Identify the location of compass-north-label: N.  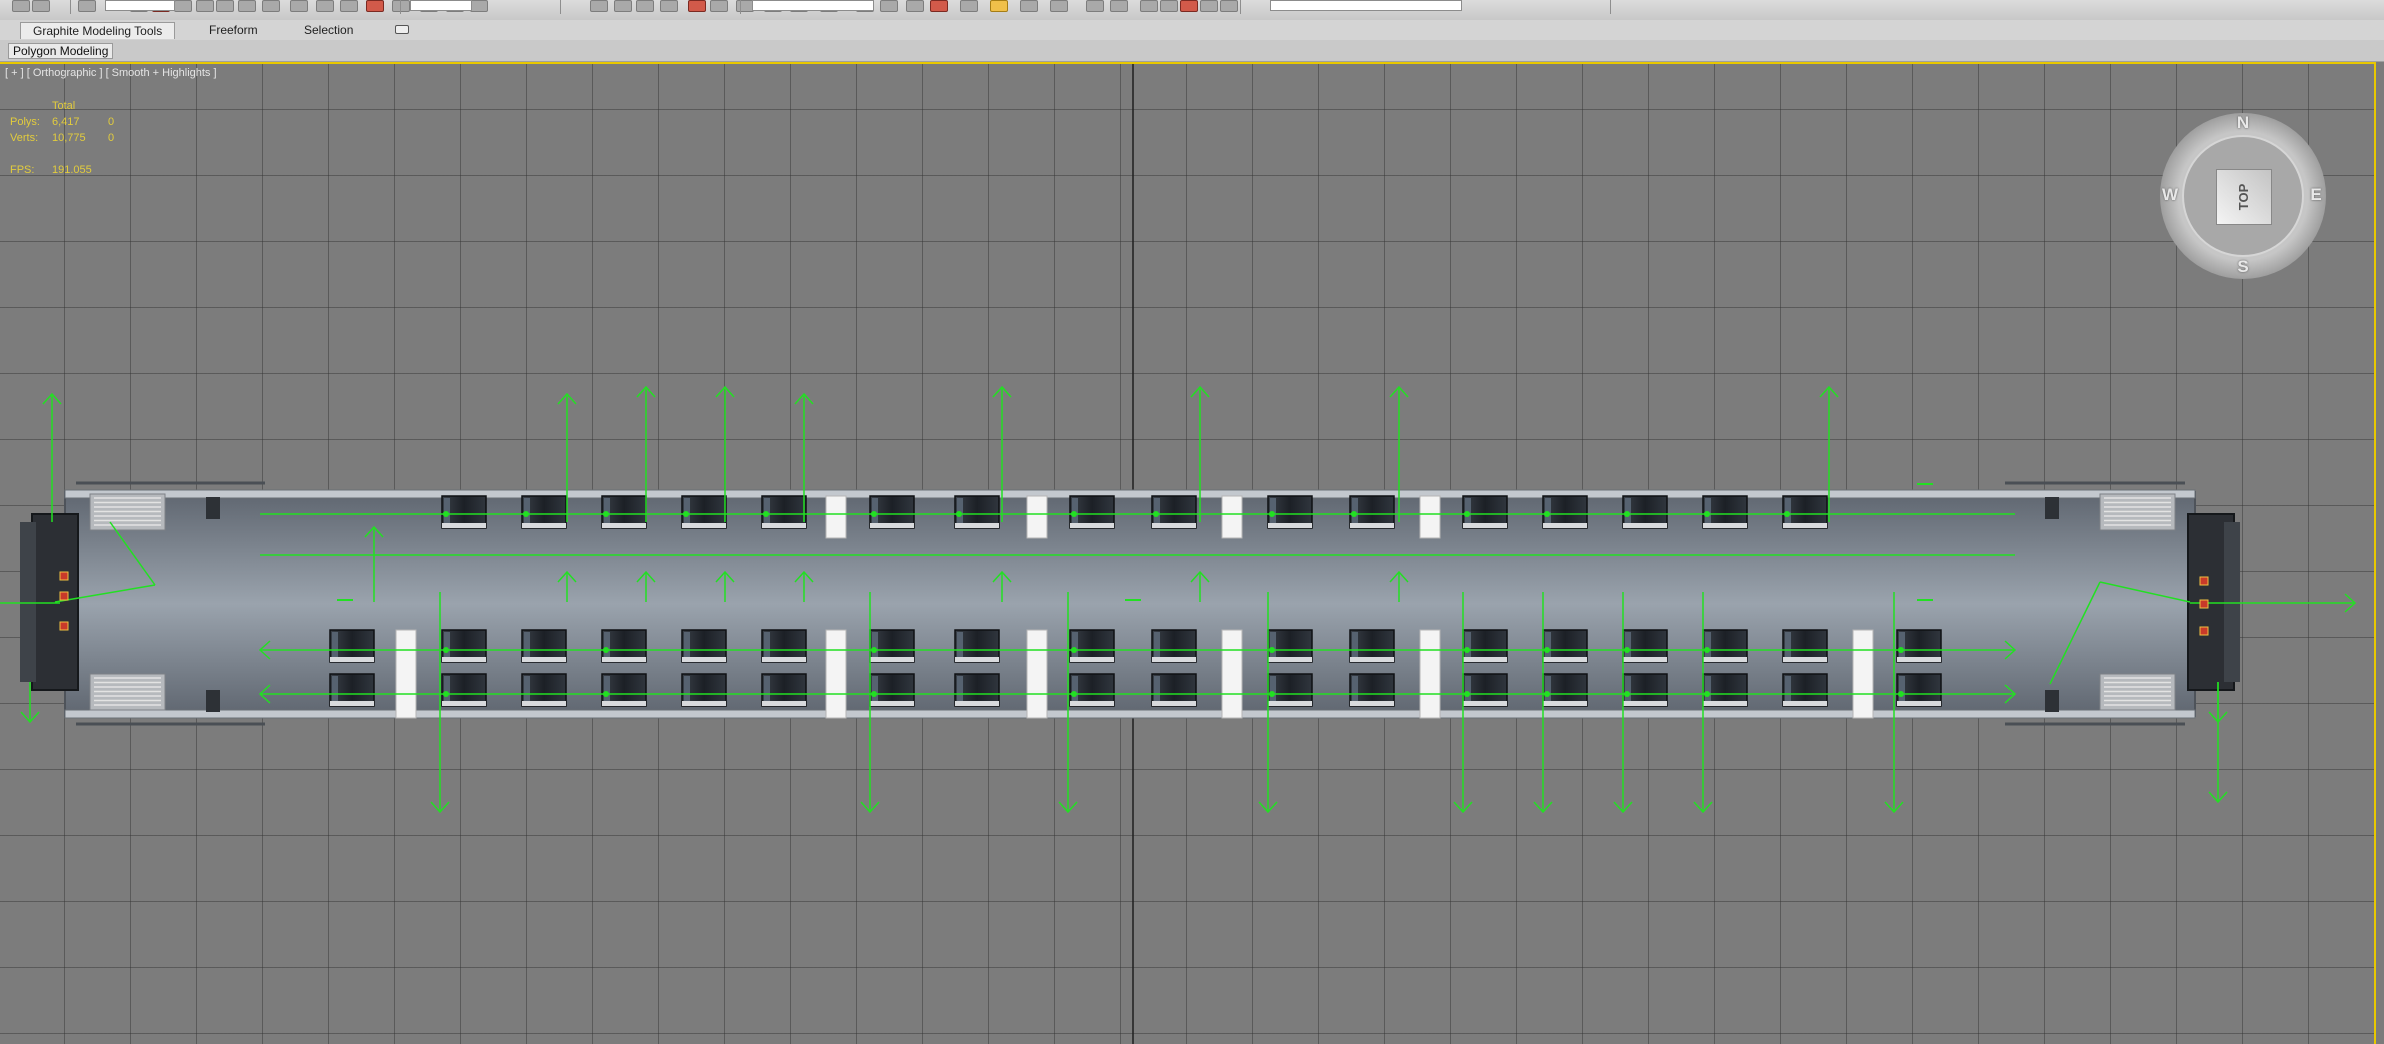
(2243, 123).